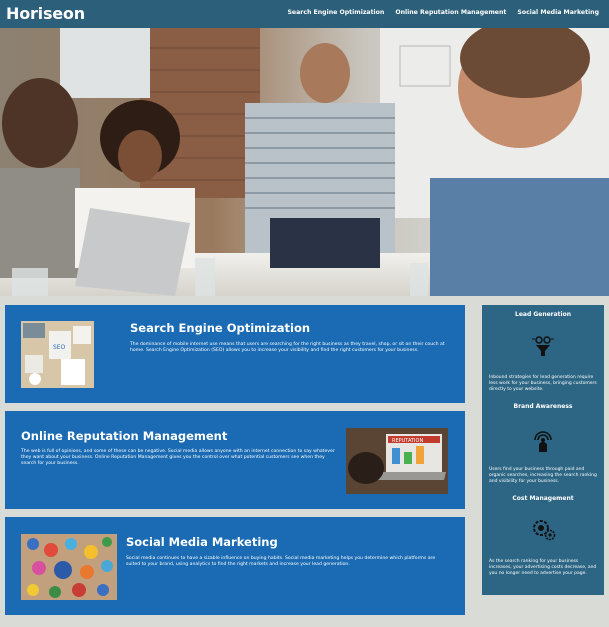 This screenshot has width=609, height=627. I want to click on reputation-image: REPUTATION, so click(397, 461).